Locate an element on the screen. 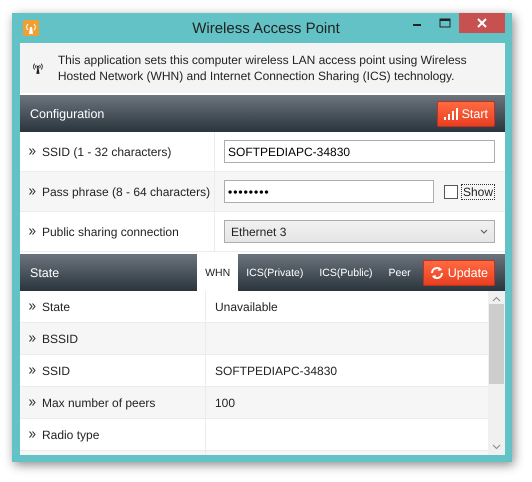 This screenshot has height=482, width=532. field-label: SSID (1 - 32 characters) is located at coordinates (107, 151).